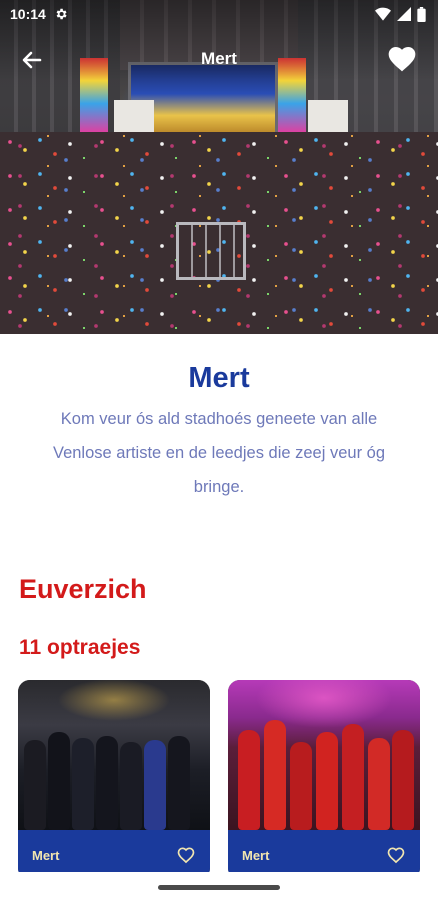  I want to click on battery-icon, so click(421, 14).